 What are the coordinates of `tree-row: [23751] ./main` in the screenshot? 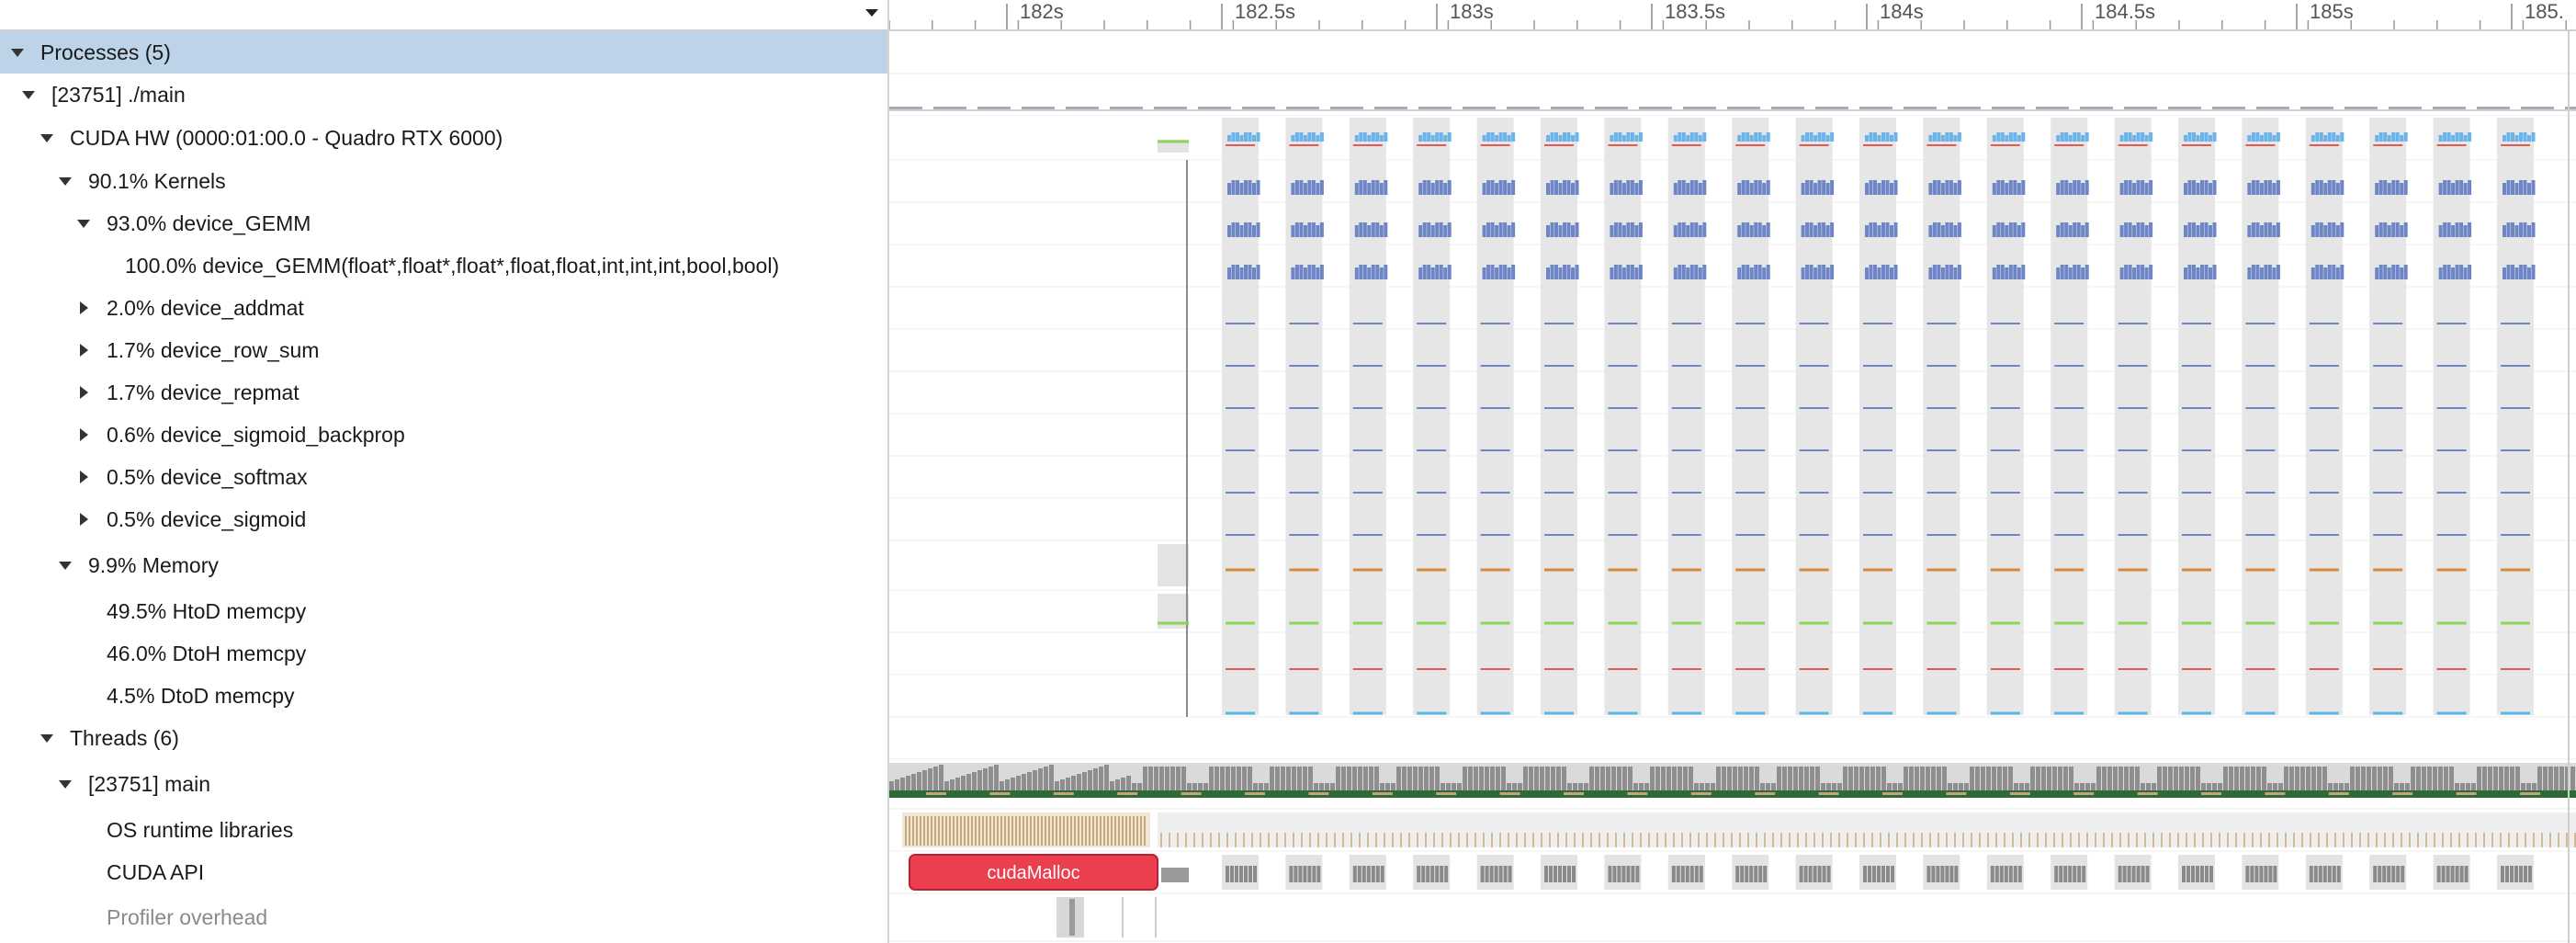 It's located at (443, 95).